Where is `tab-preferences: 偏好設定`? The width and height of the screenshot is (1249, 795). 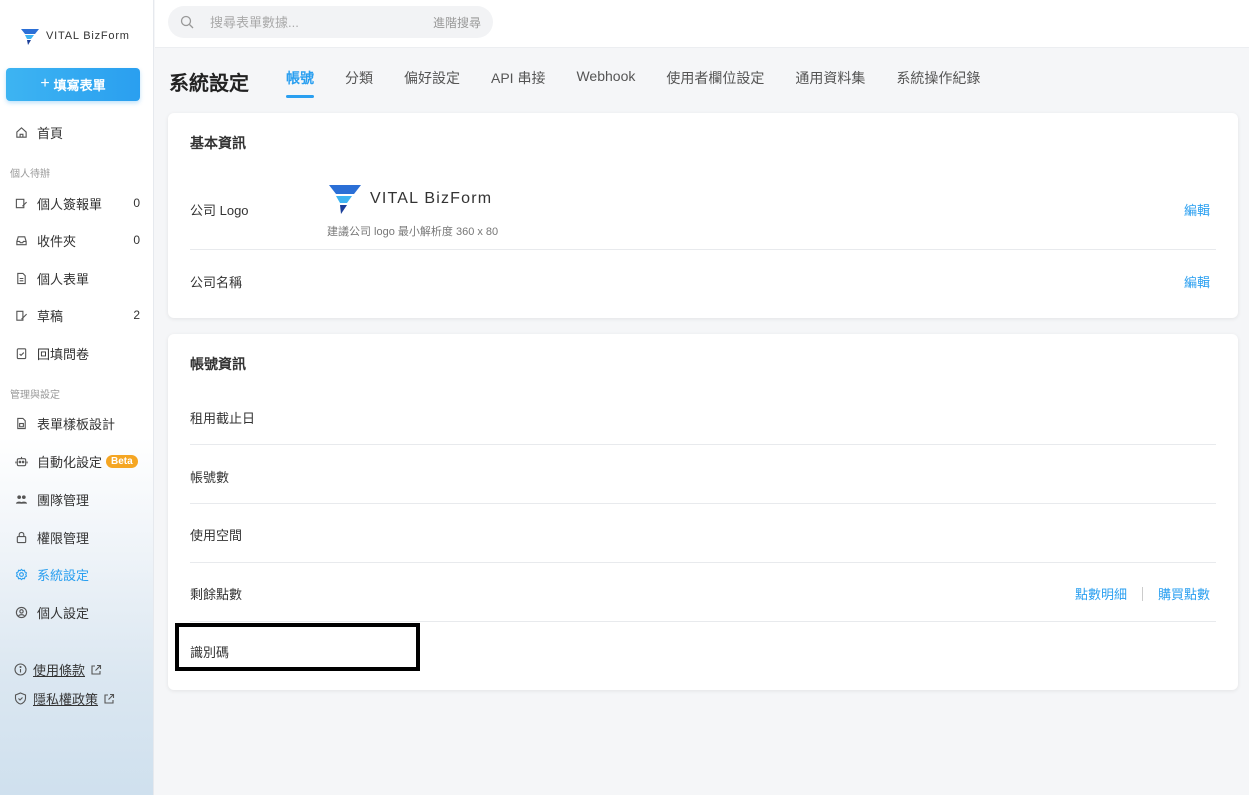 tab-preferences: 偏好設定 is located at coordinates (432, 81).